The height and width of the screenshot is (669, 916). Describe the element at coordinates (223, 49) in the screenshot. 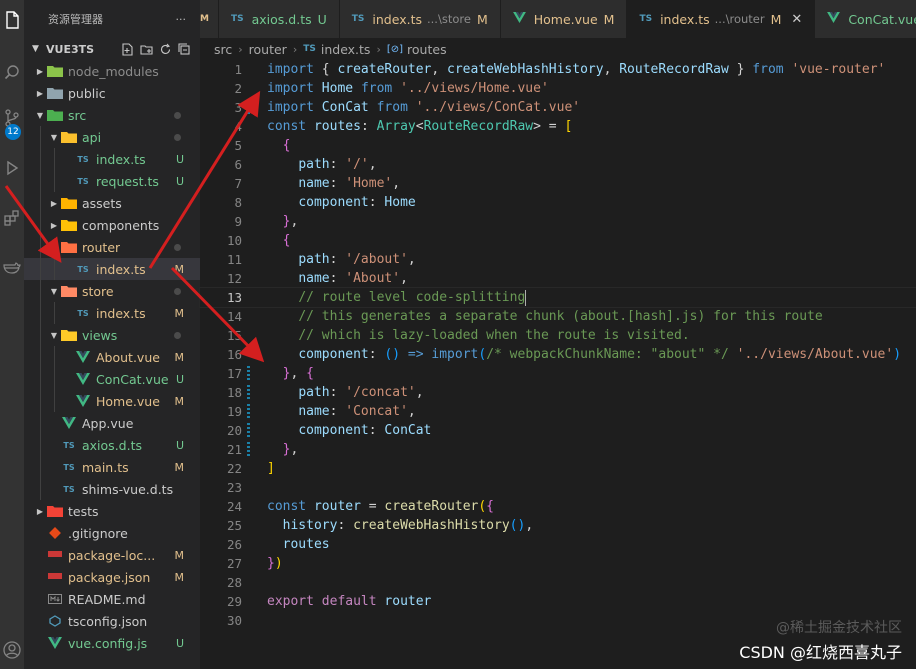

I see `breadcrumb-item-src: src` at that location.